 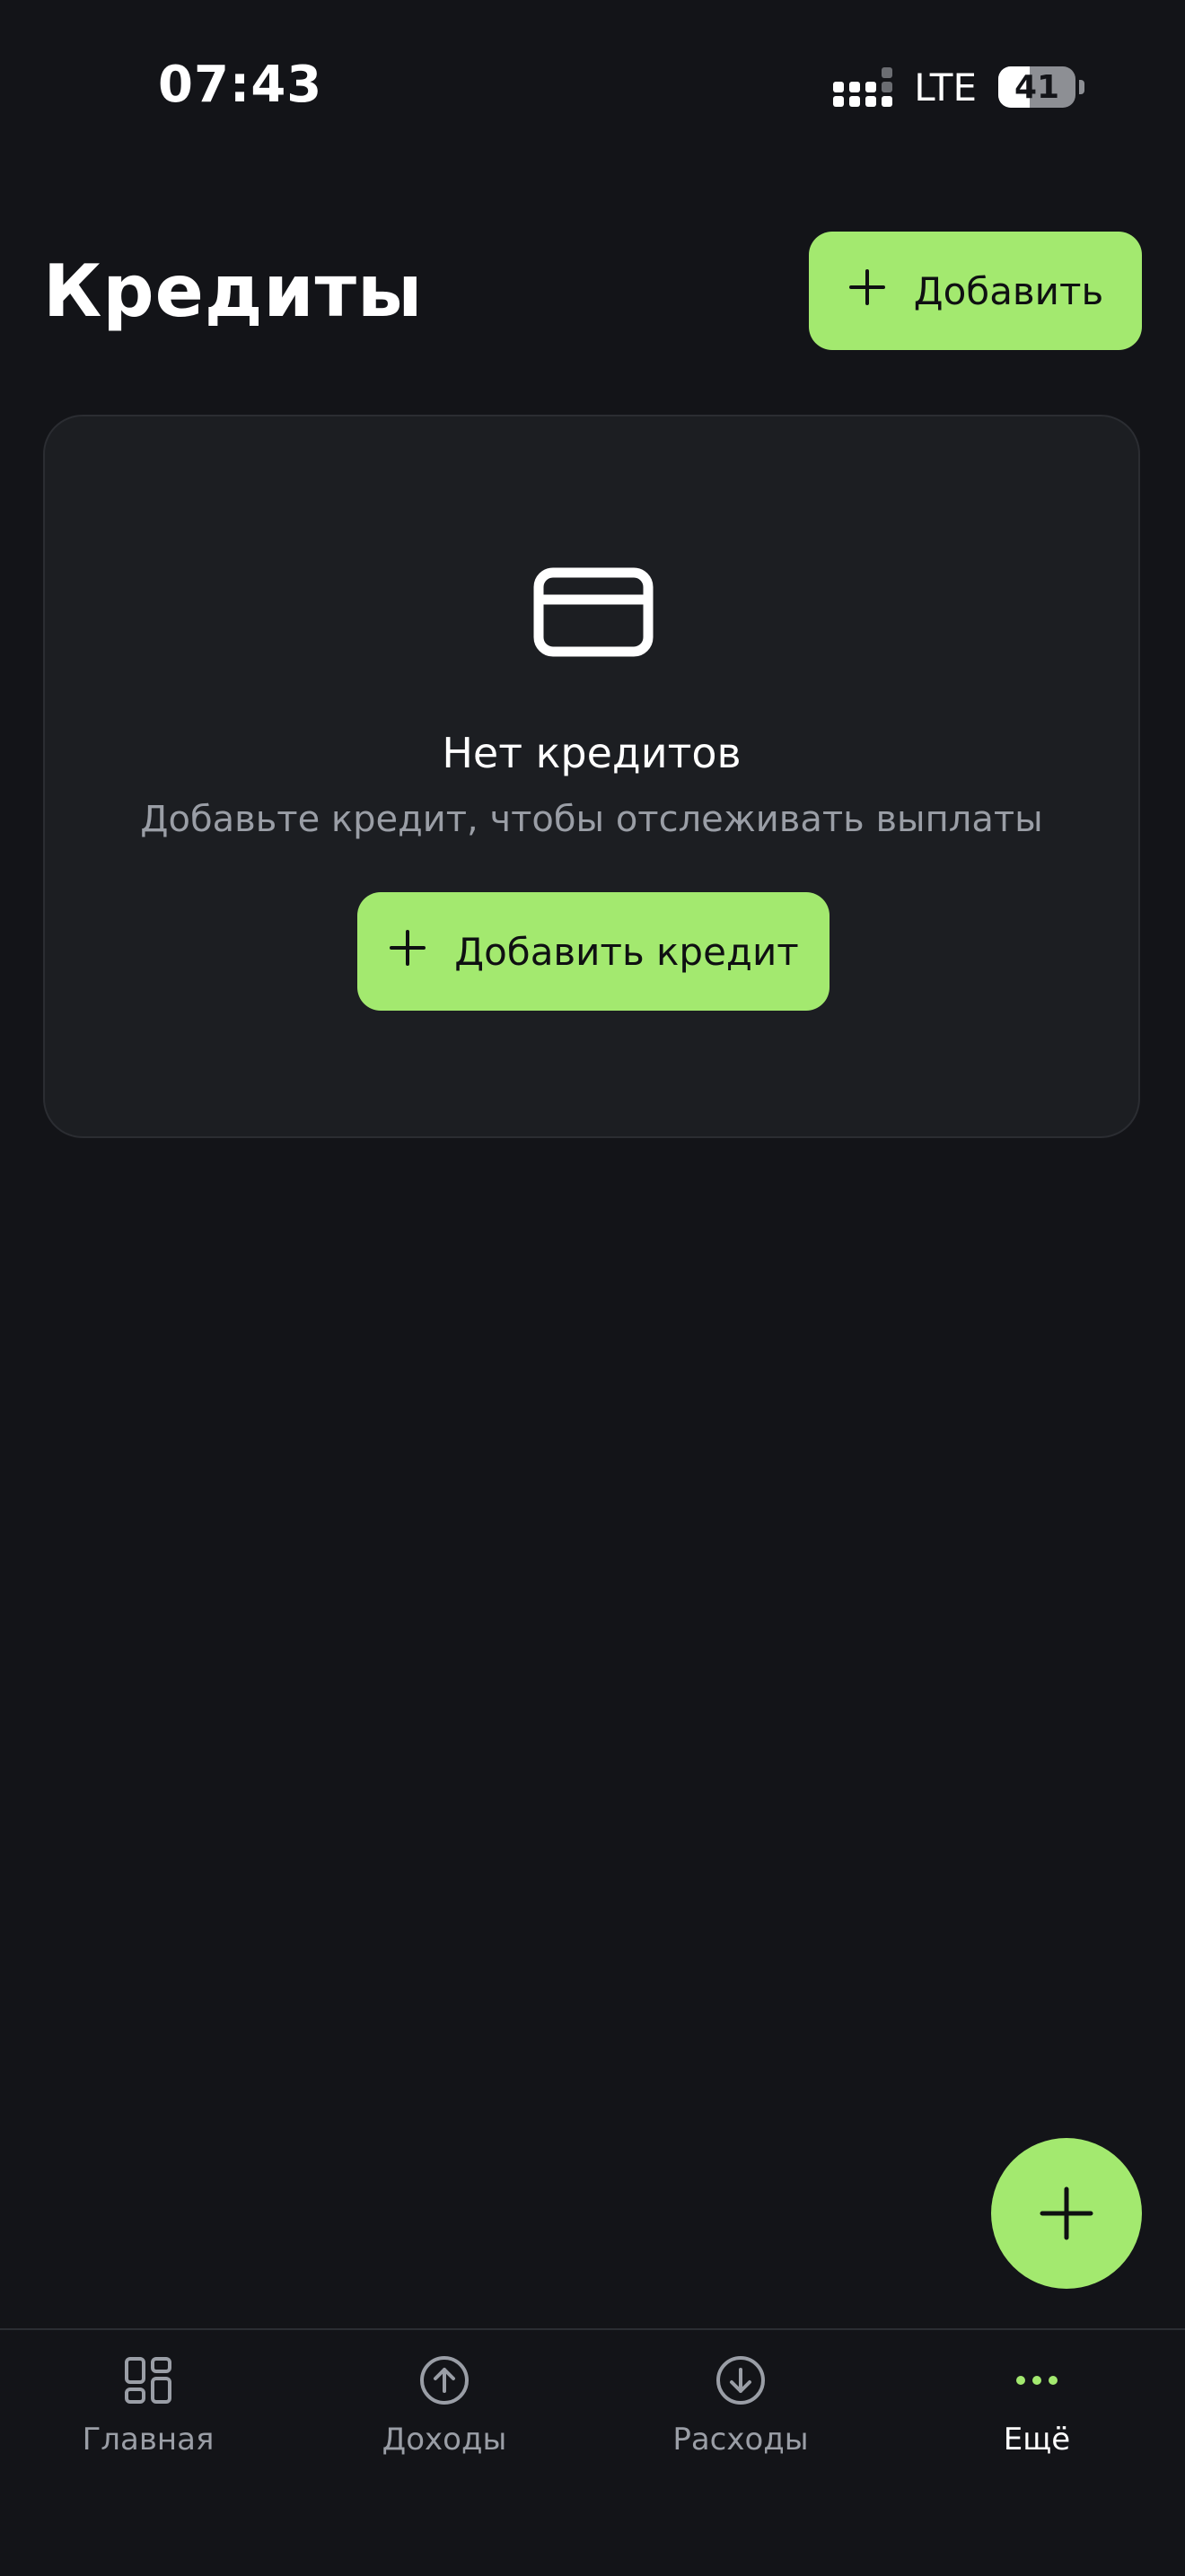 I want to click on status-time: 07:43, so click(x=240, y=85).